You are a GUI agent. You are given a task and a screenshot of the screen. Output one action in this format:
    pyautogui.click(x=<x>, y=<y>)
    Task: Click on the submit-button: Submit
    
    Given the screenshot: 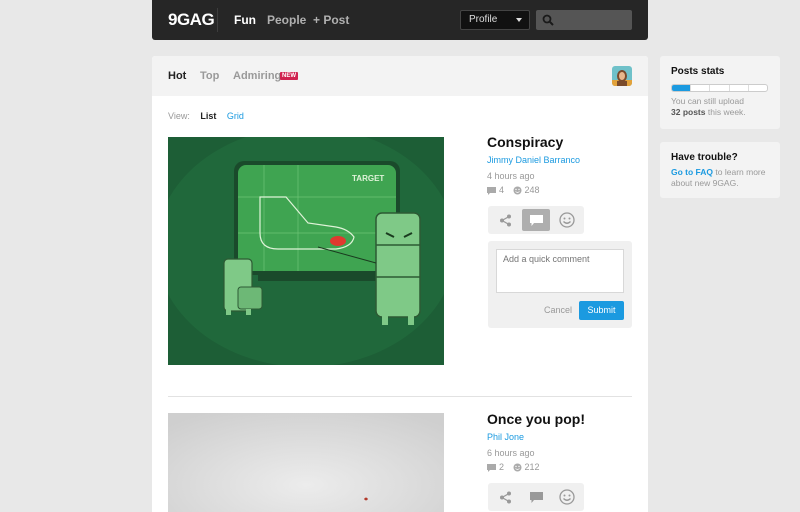 What is the action you would take?
    pyautogui.click(x=601, y=310)
    